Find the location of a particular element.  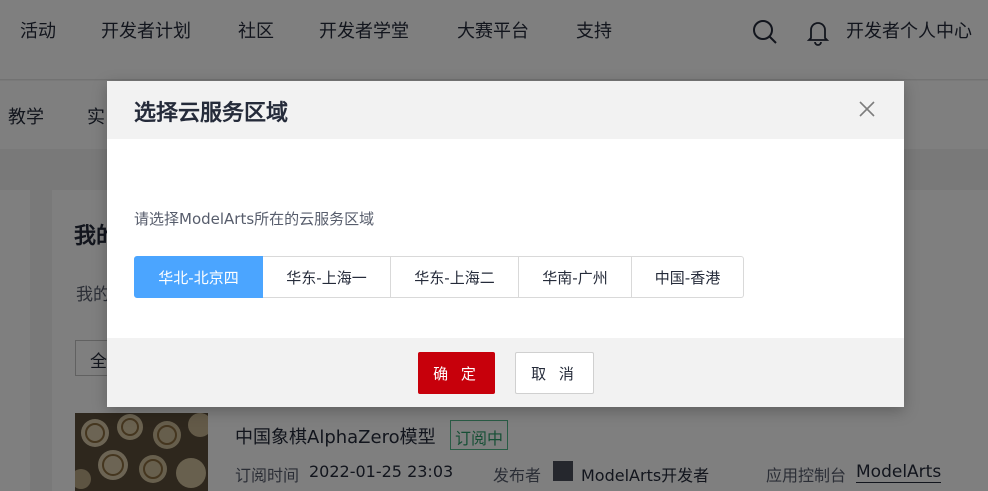

region-option-shanghai1: 华东-上海一 is located at coordinates (327, 277).